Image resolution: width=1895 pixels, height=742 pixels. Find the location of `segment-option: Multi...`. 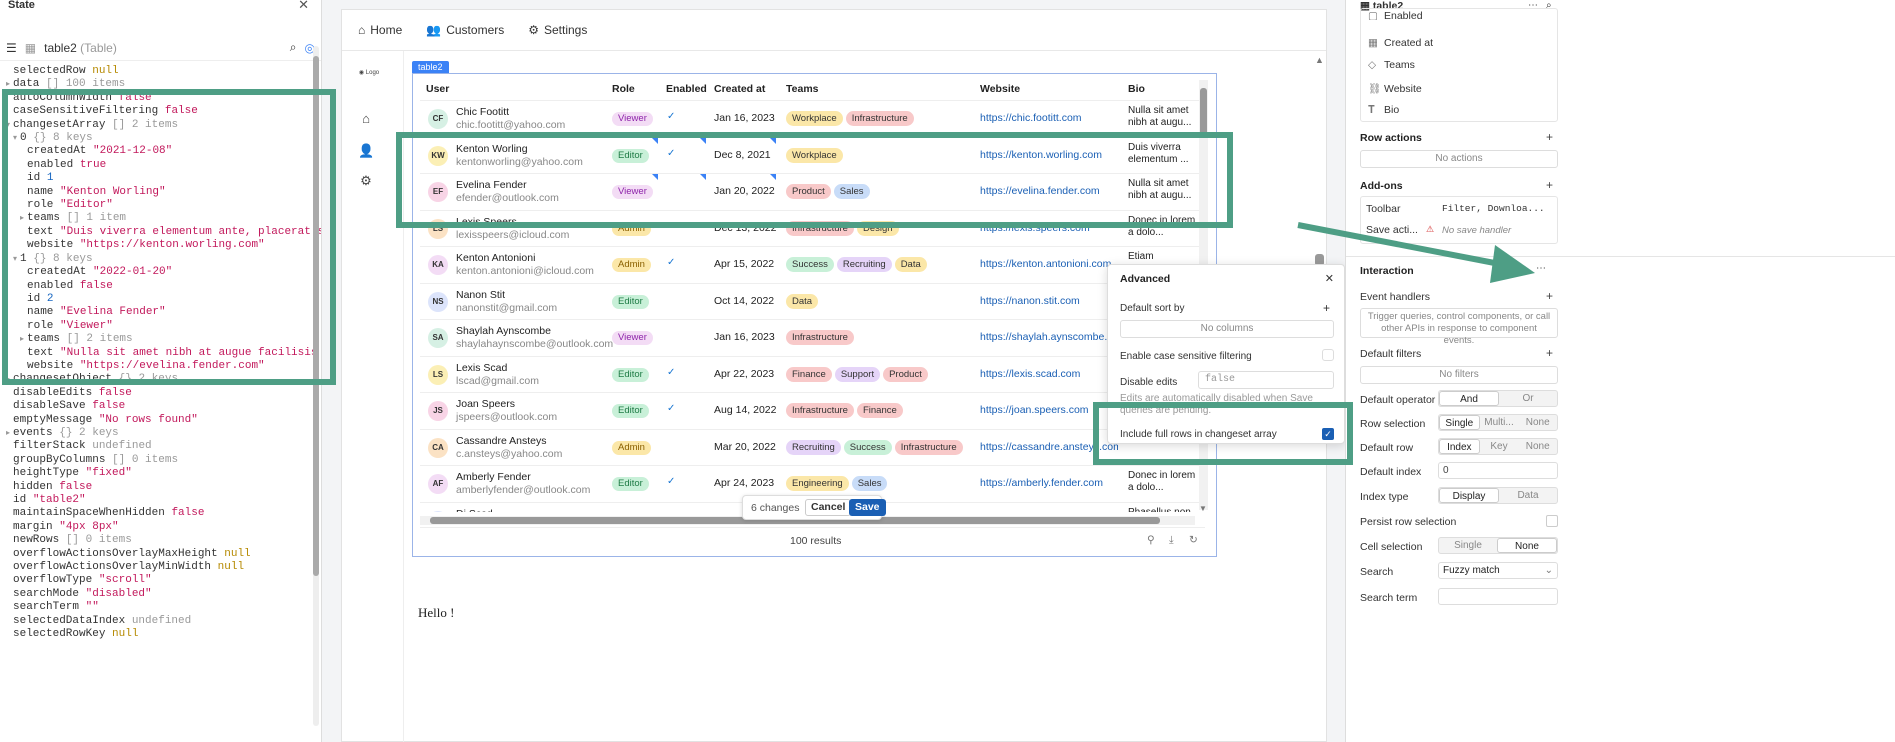

segment-option: Multi... is located at coordinates (1499, 422).